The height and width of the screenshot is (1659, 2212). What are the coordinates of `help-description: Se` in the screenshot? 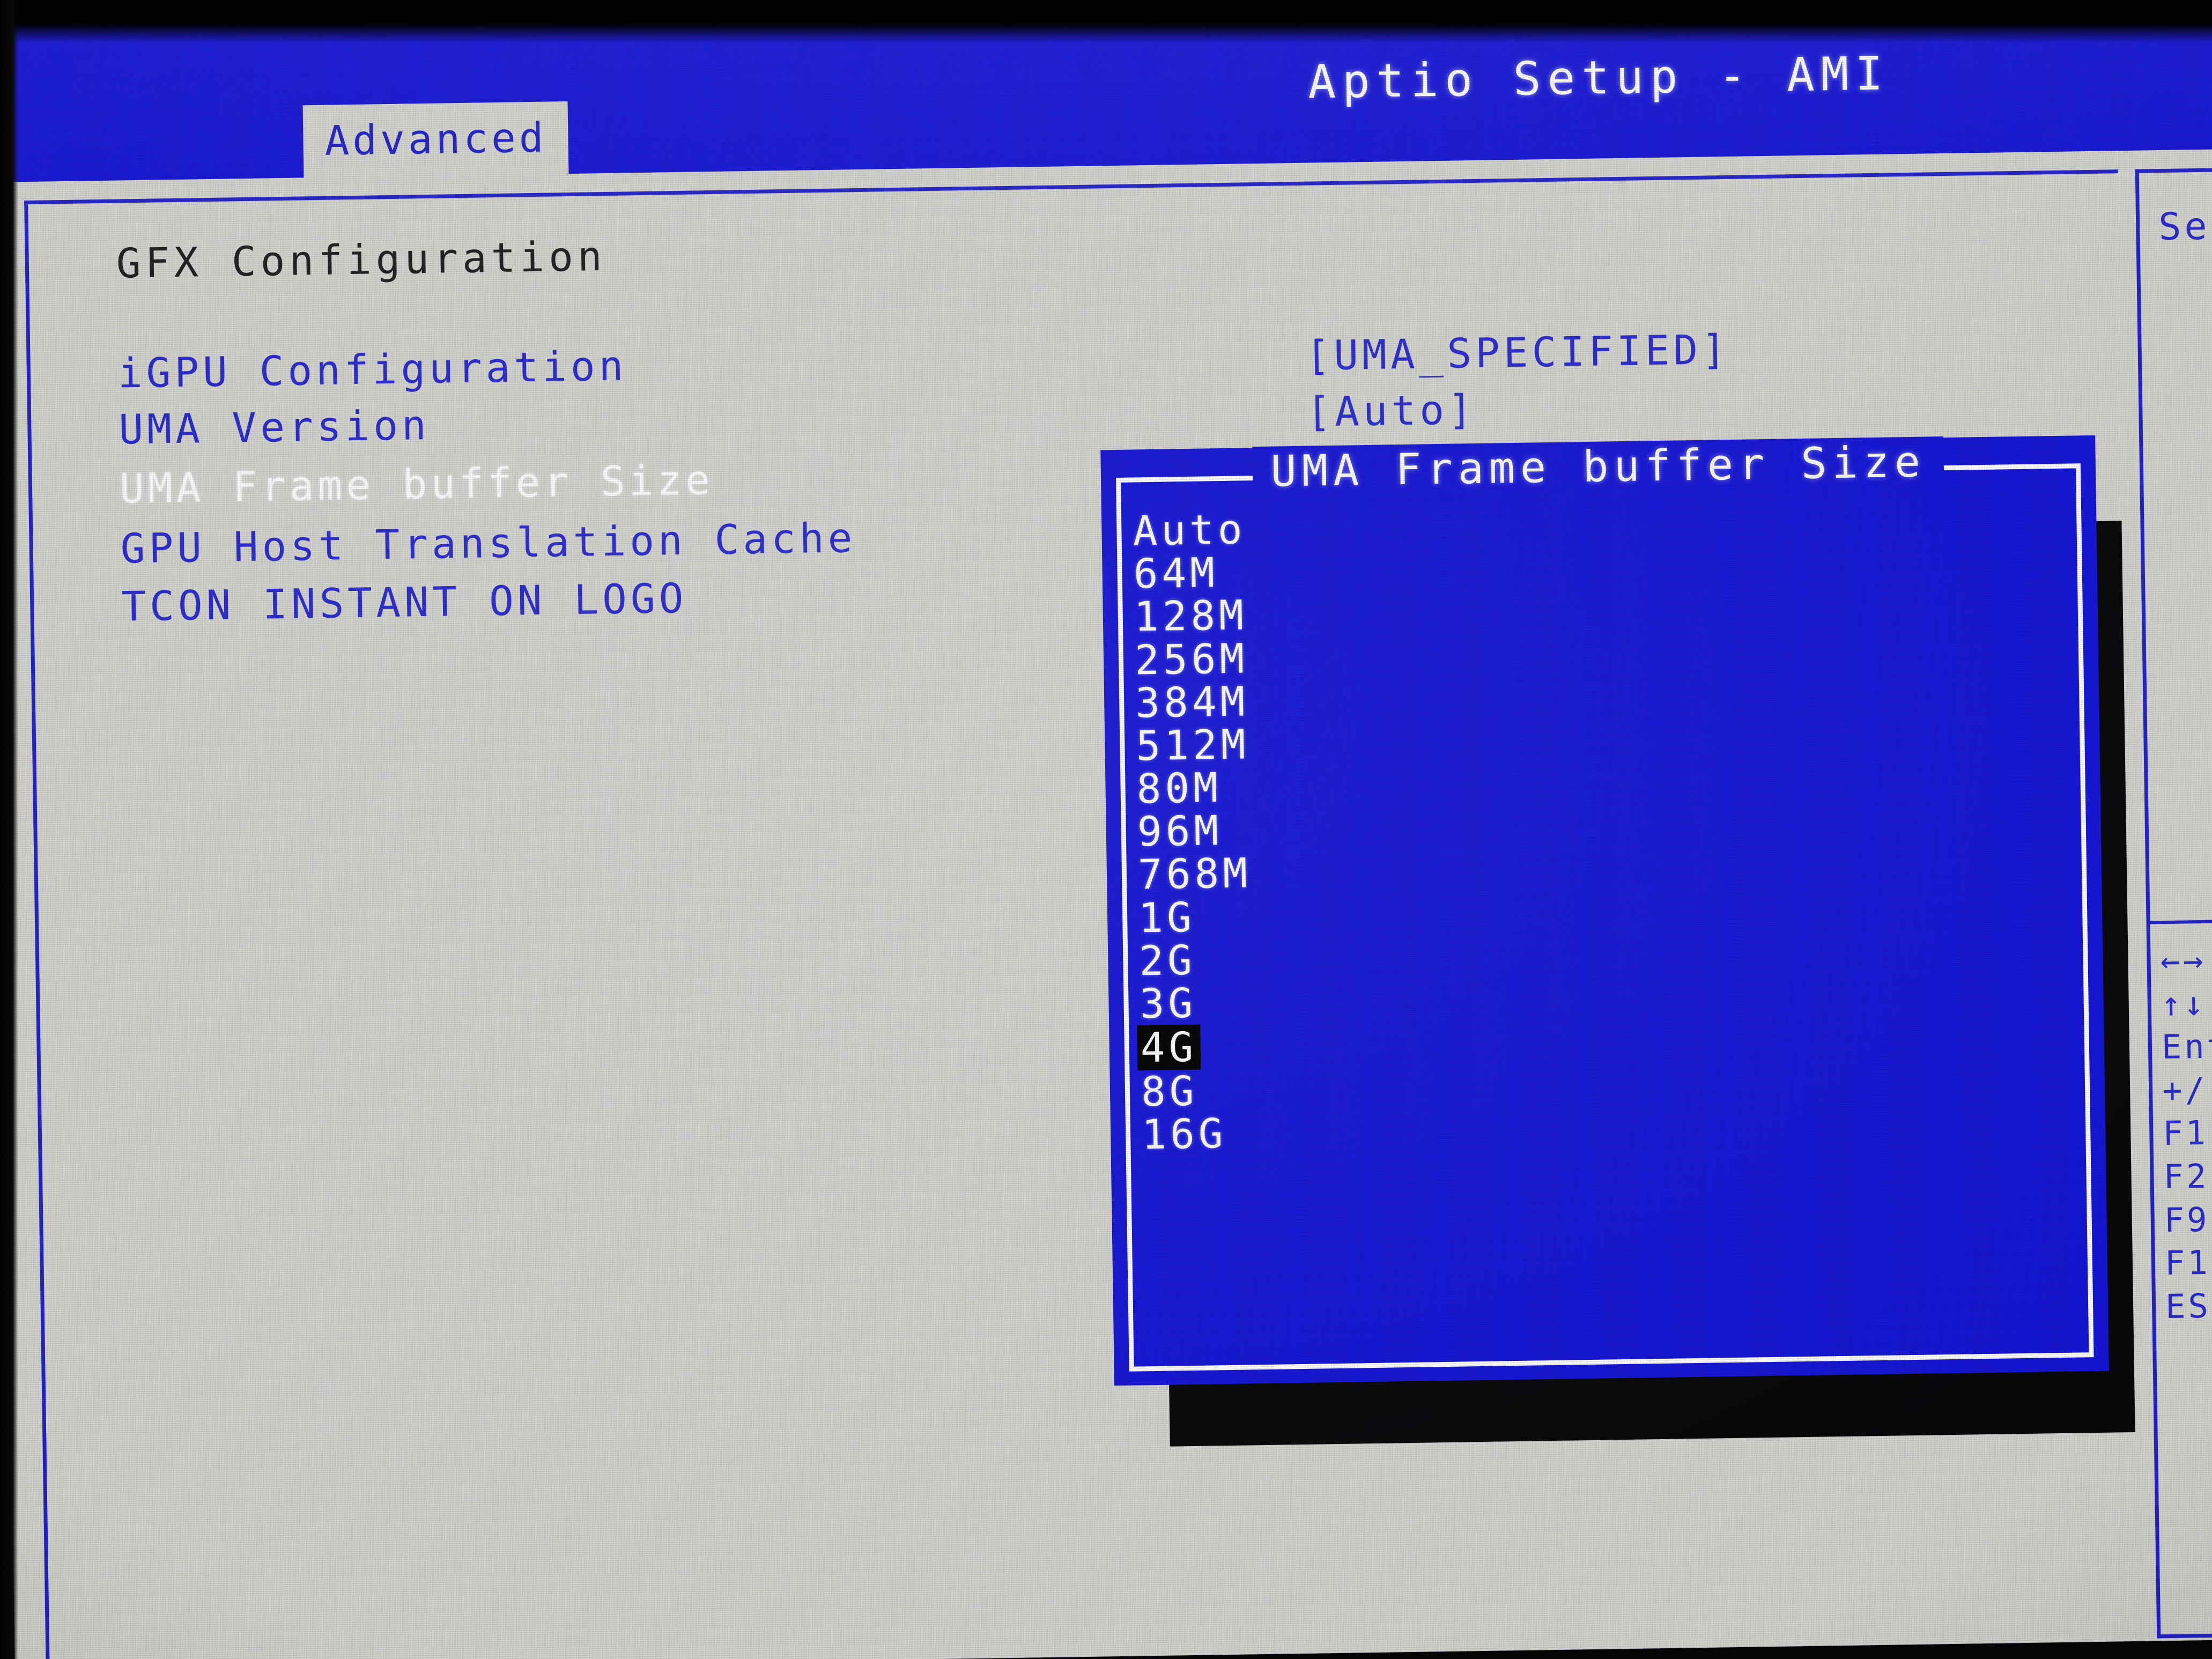 It's located at (2184, 226).